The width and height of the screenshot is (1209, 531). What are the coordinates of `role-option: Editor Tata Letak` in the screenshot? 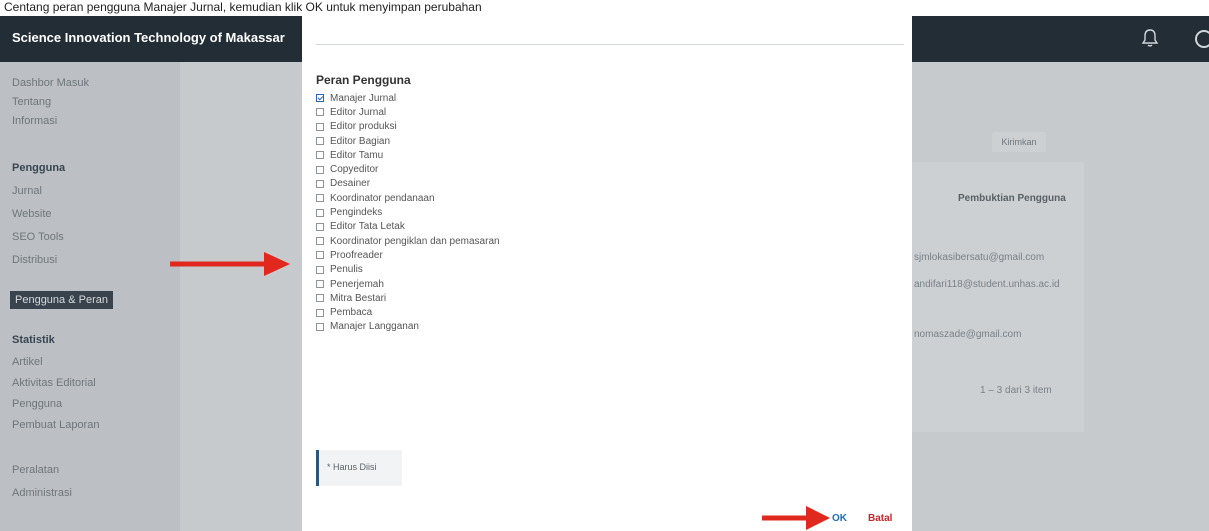 It's located at (408, 227).